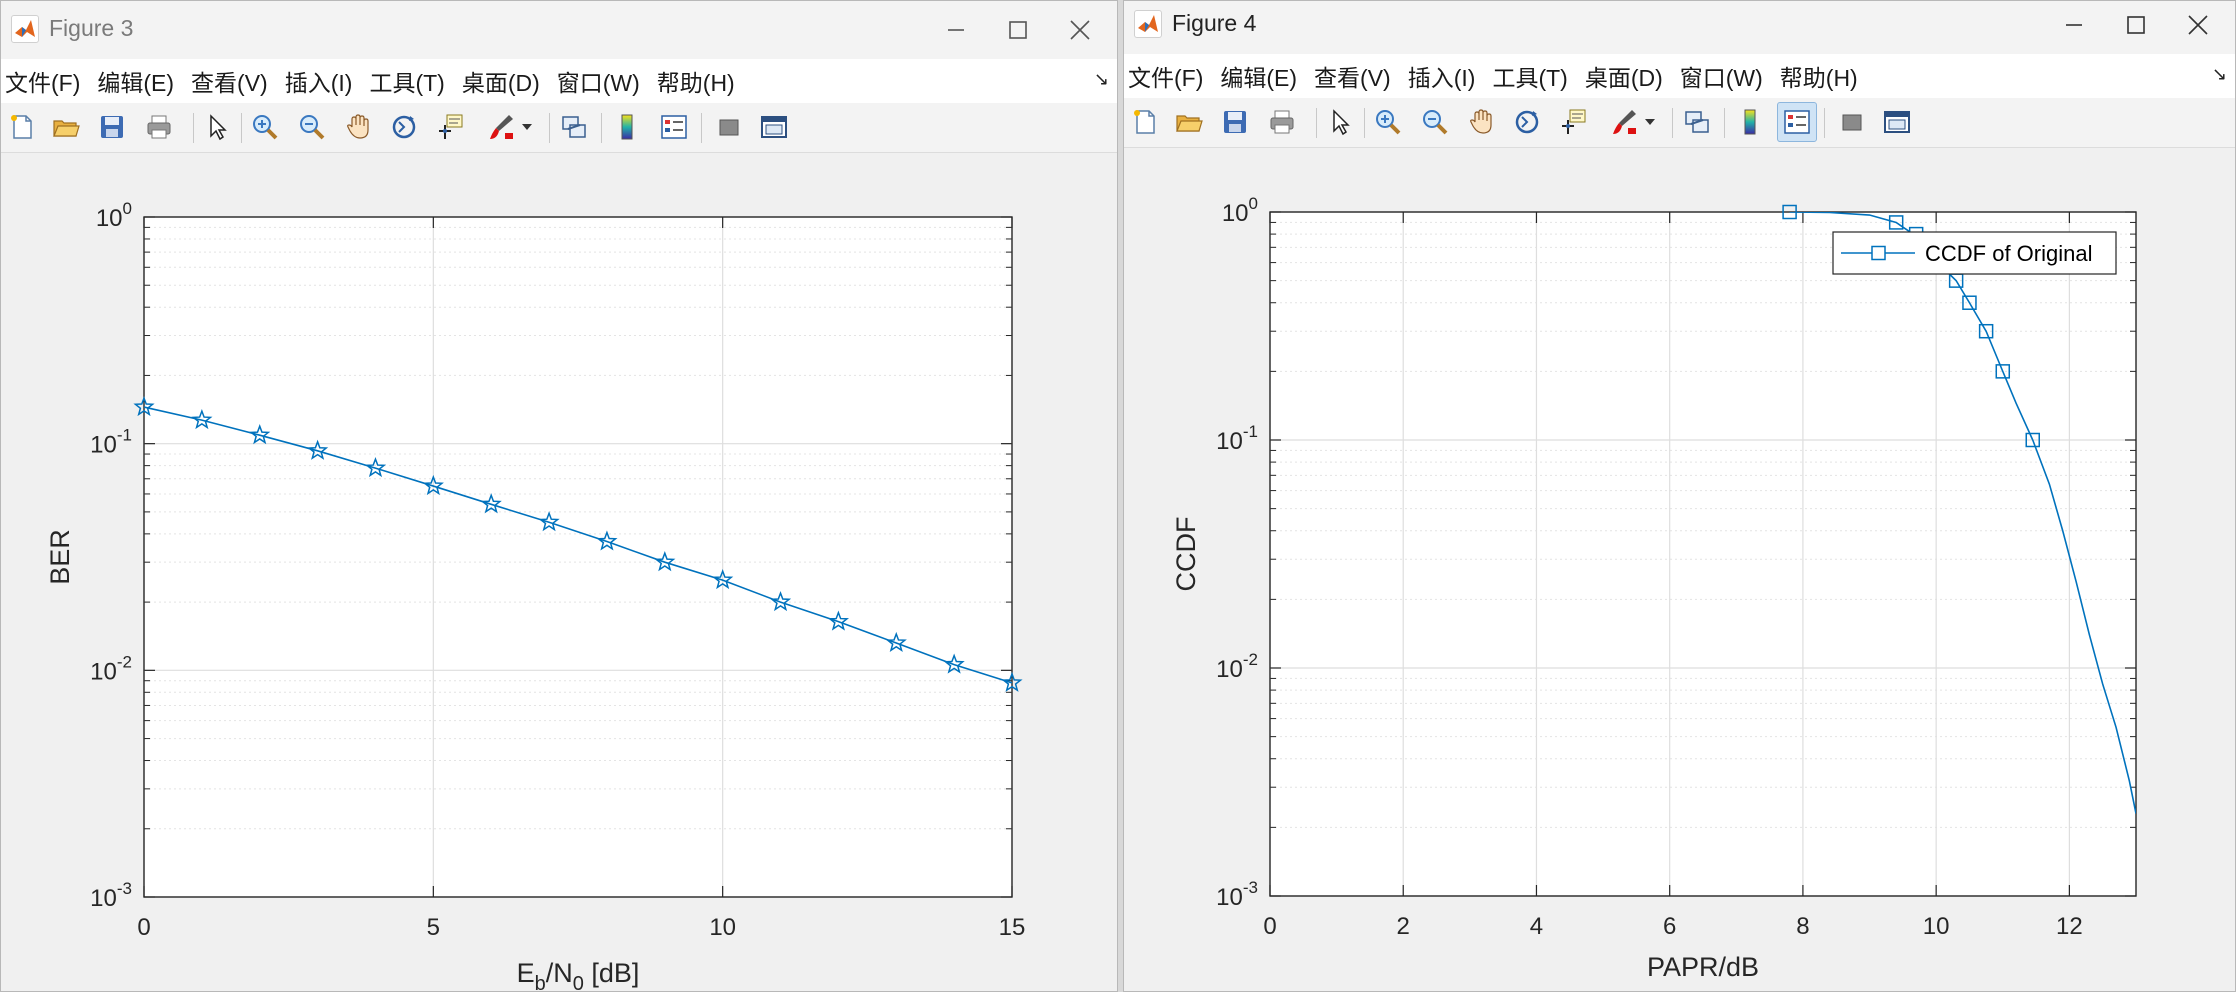 This screenshot has height=992, width=2236. Describe the element at coordinates (1403, 926) in the screenshot. I see `ccdf-xtick-label: 2` at that location.